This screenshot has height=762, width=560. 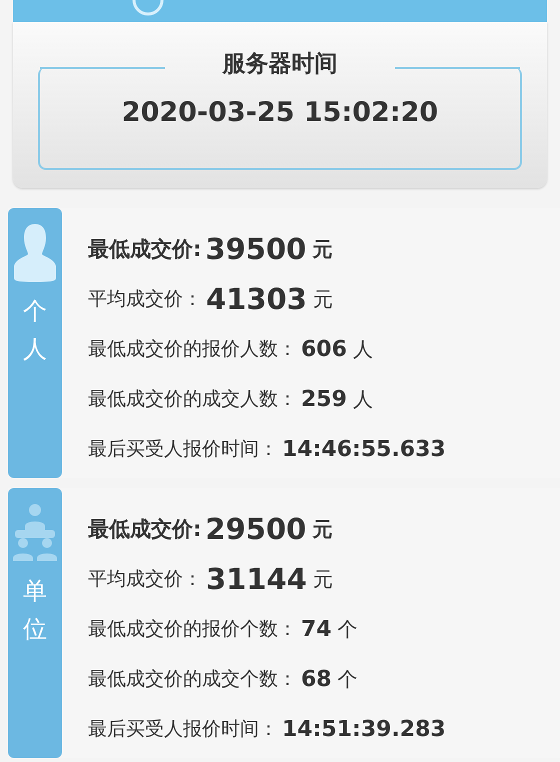 I want to click on stat-value: 74, so click(x=316, y=629).